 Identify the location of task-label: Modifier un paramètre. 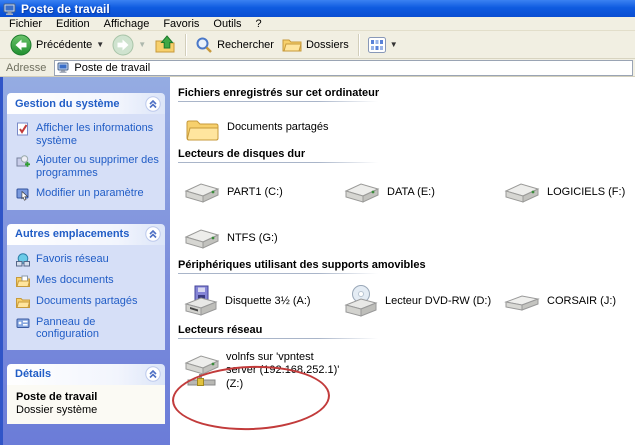
(90, 192).